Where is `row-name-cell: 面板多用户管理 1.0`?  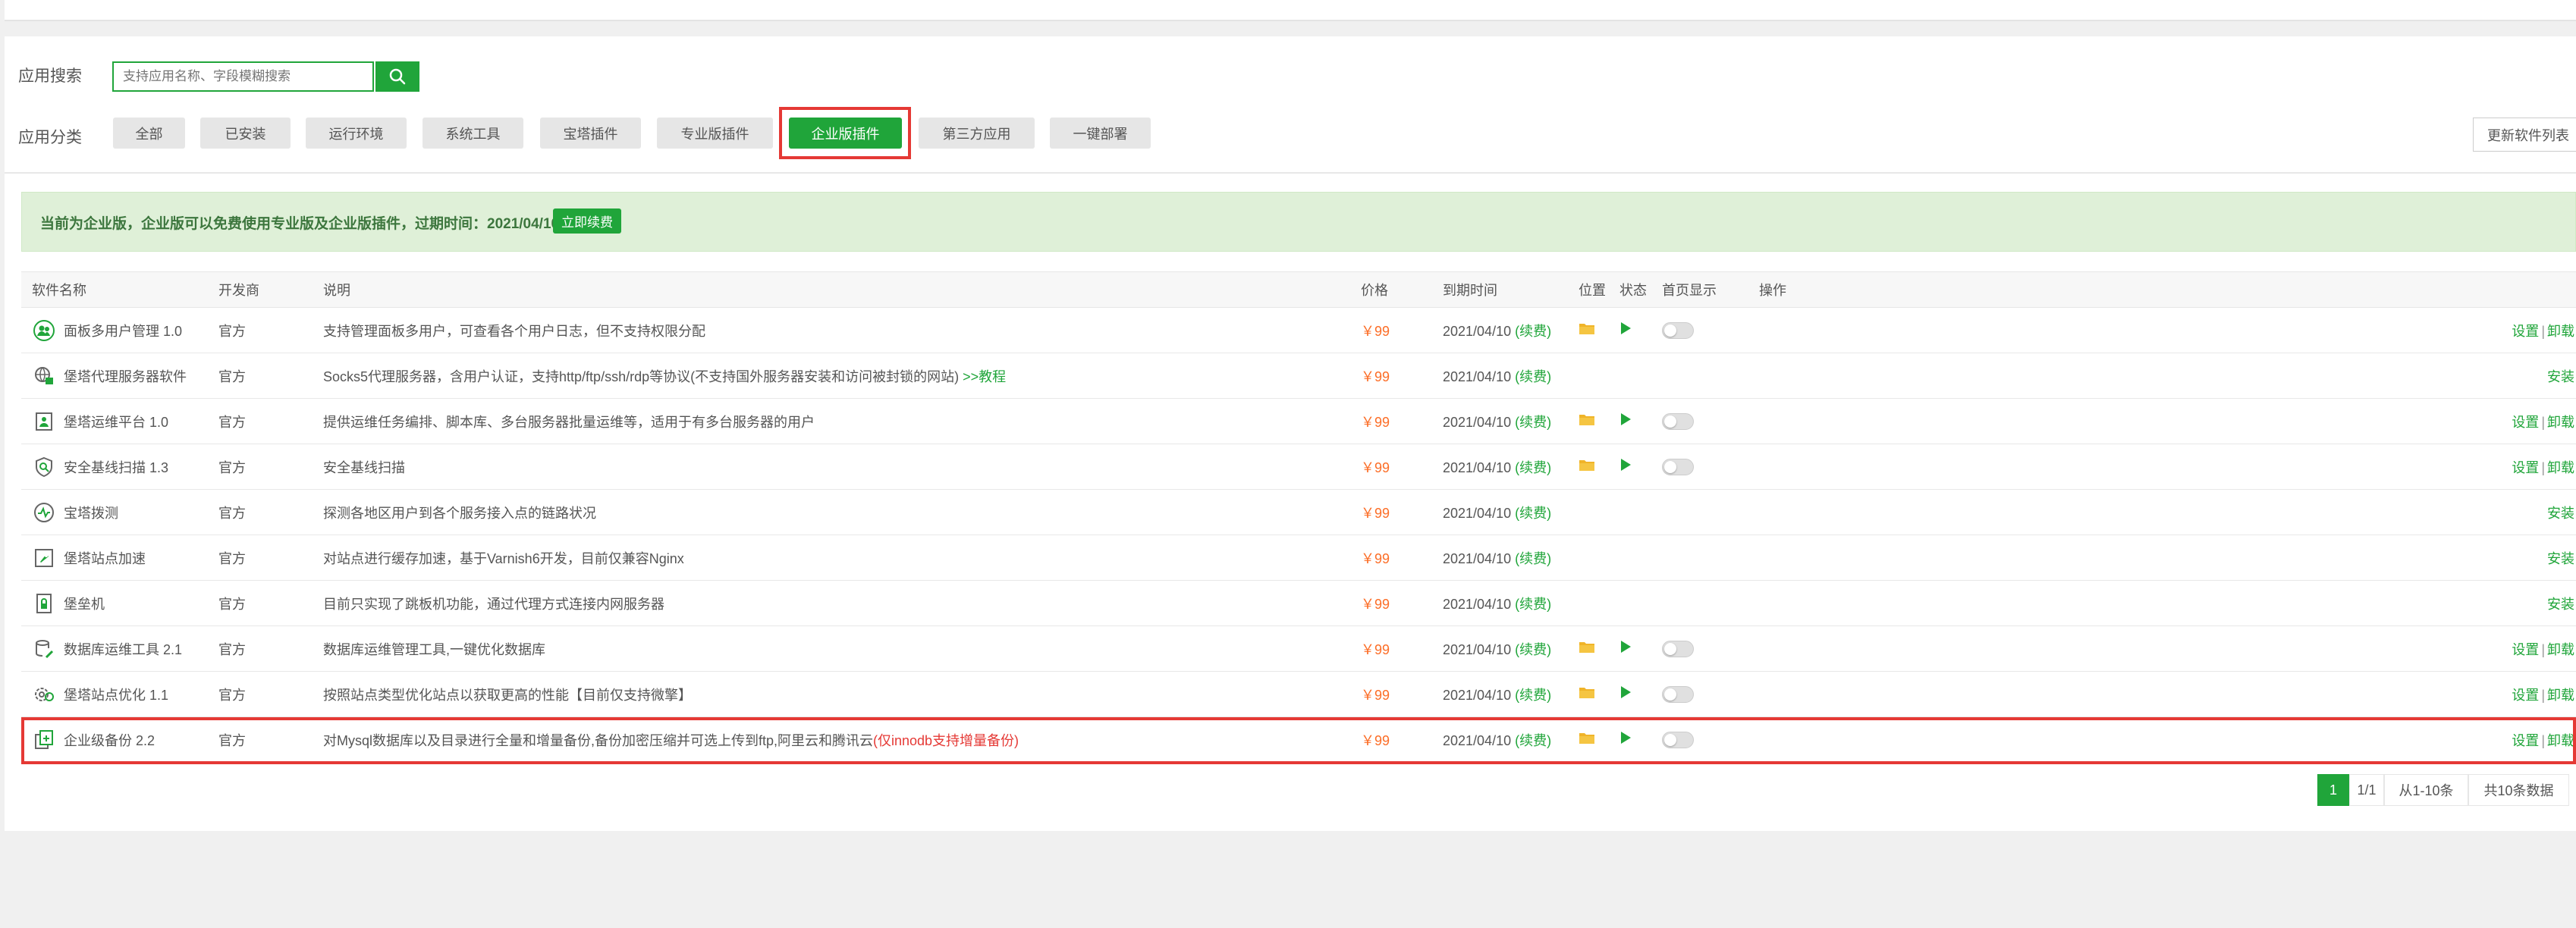
row-name-cell: 面板多用户管理 1.0 is located at coordinates (114, 330).